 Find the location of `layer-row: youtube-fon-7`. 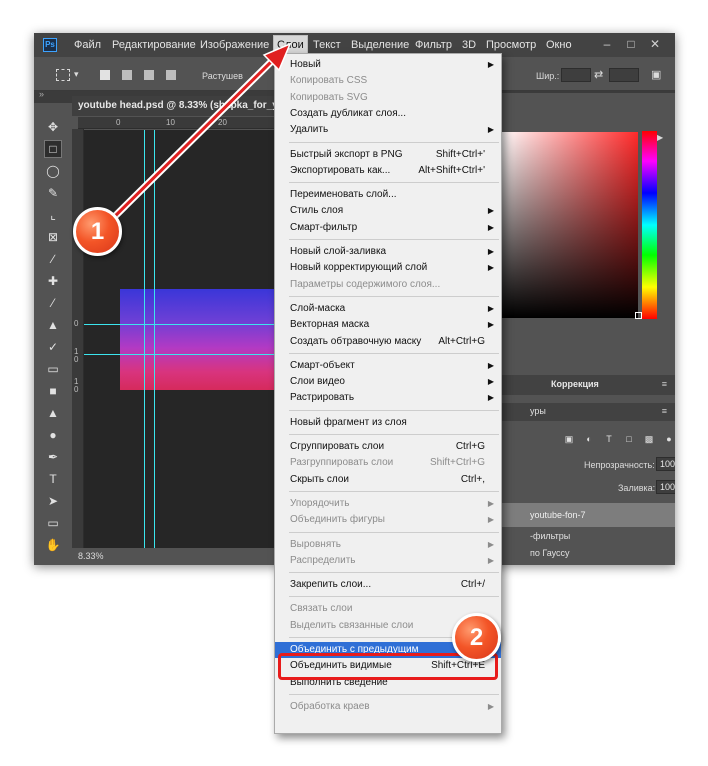

layer-row: youtube-fon-7 is located at coordinates (587, 515).